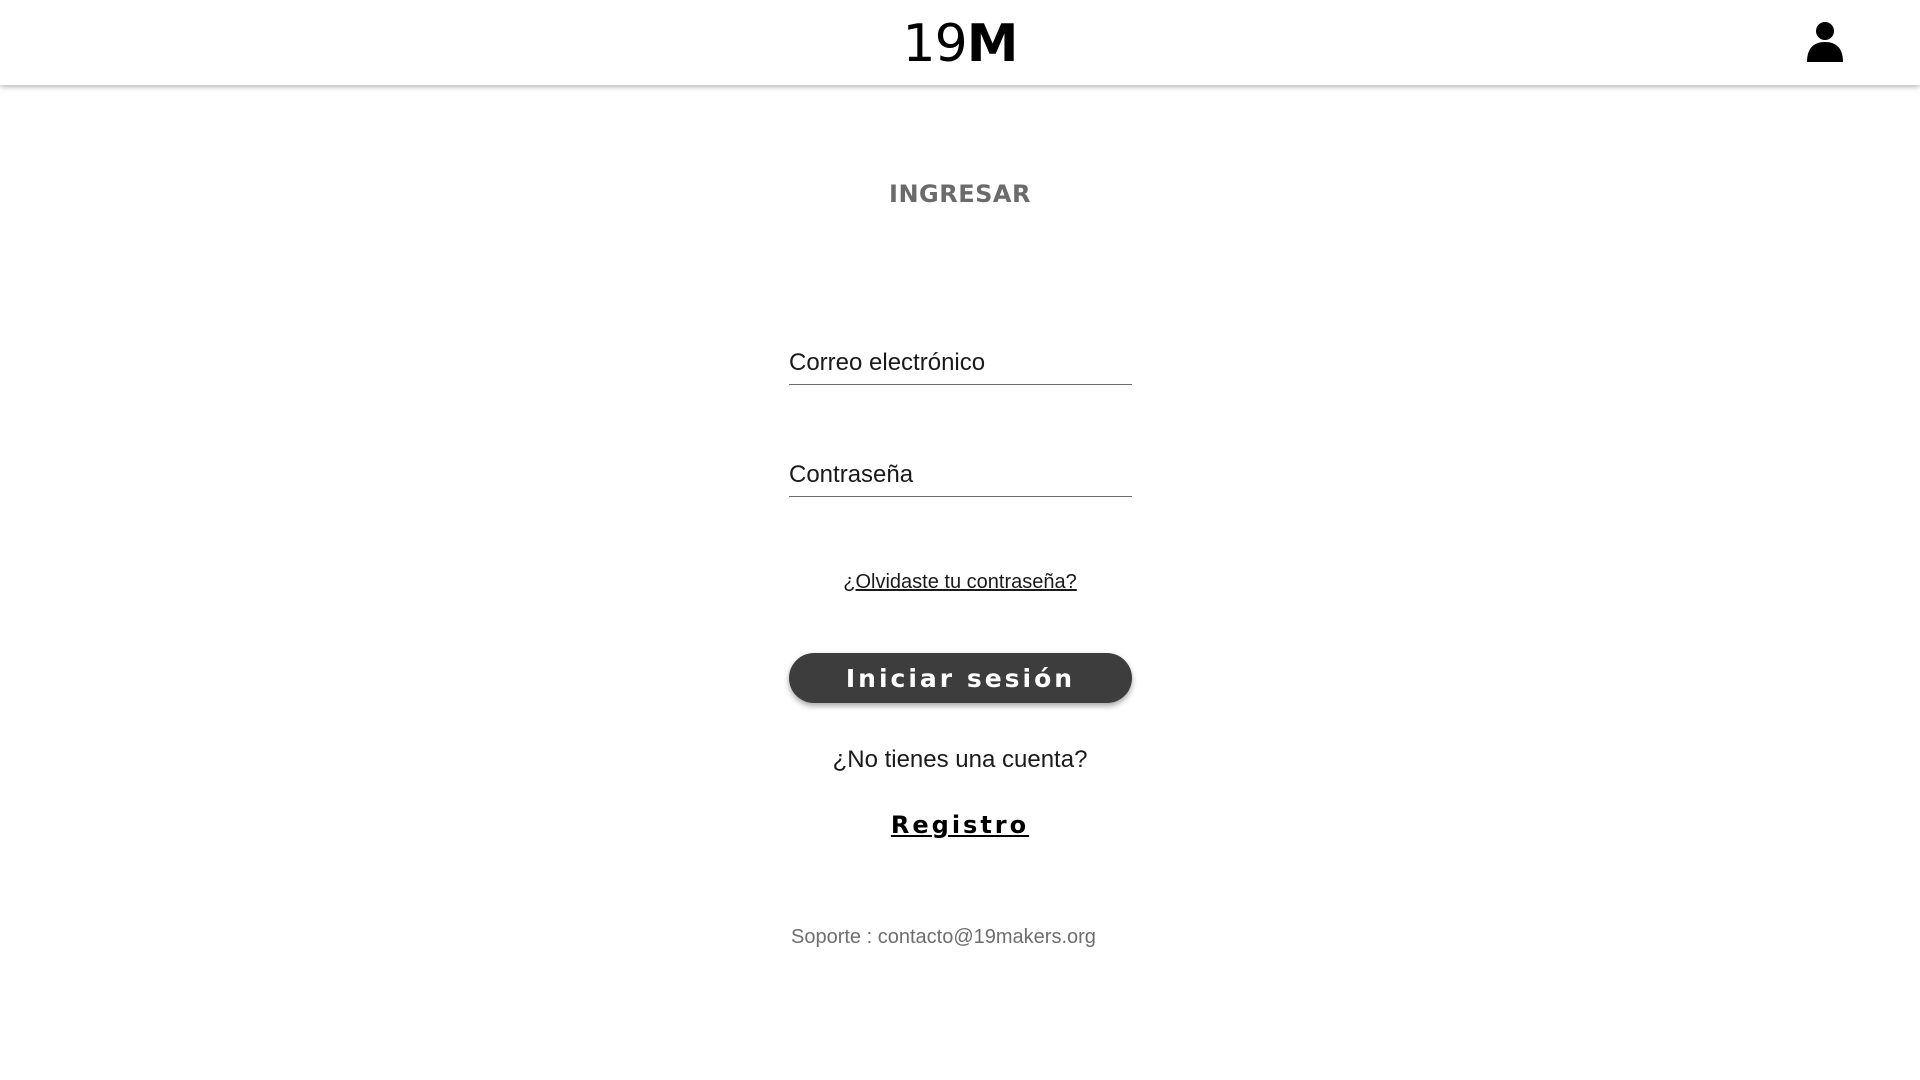 The width and height of the screenshot is (1920, 1080). I want to click on logo-letter: M, so click(992, 43).